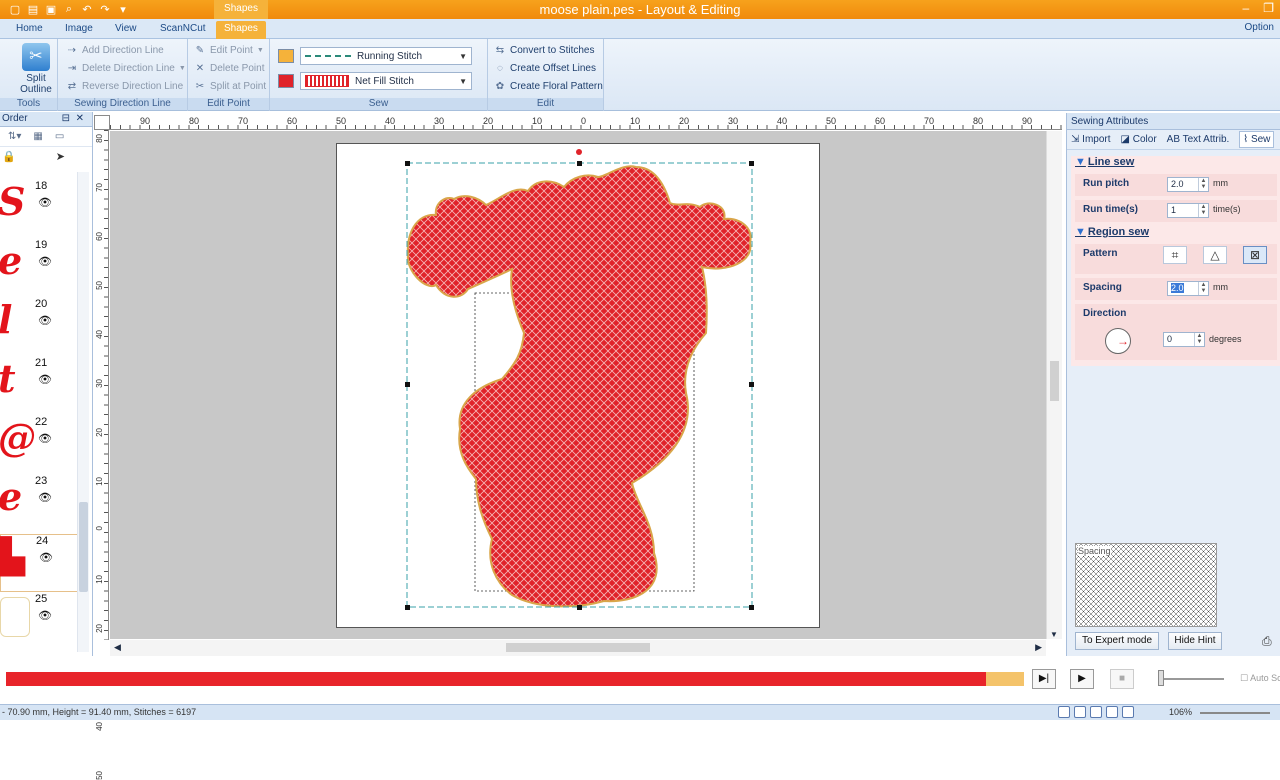  I want to click on option-menu: Option, so click(1259, 27).